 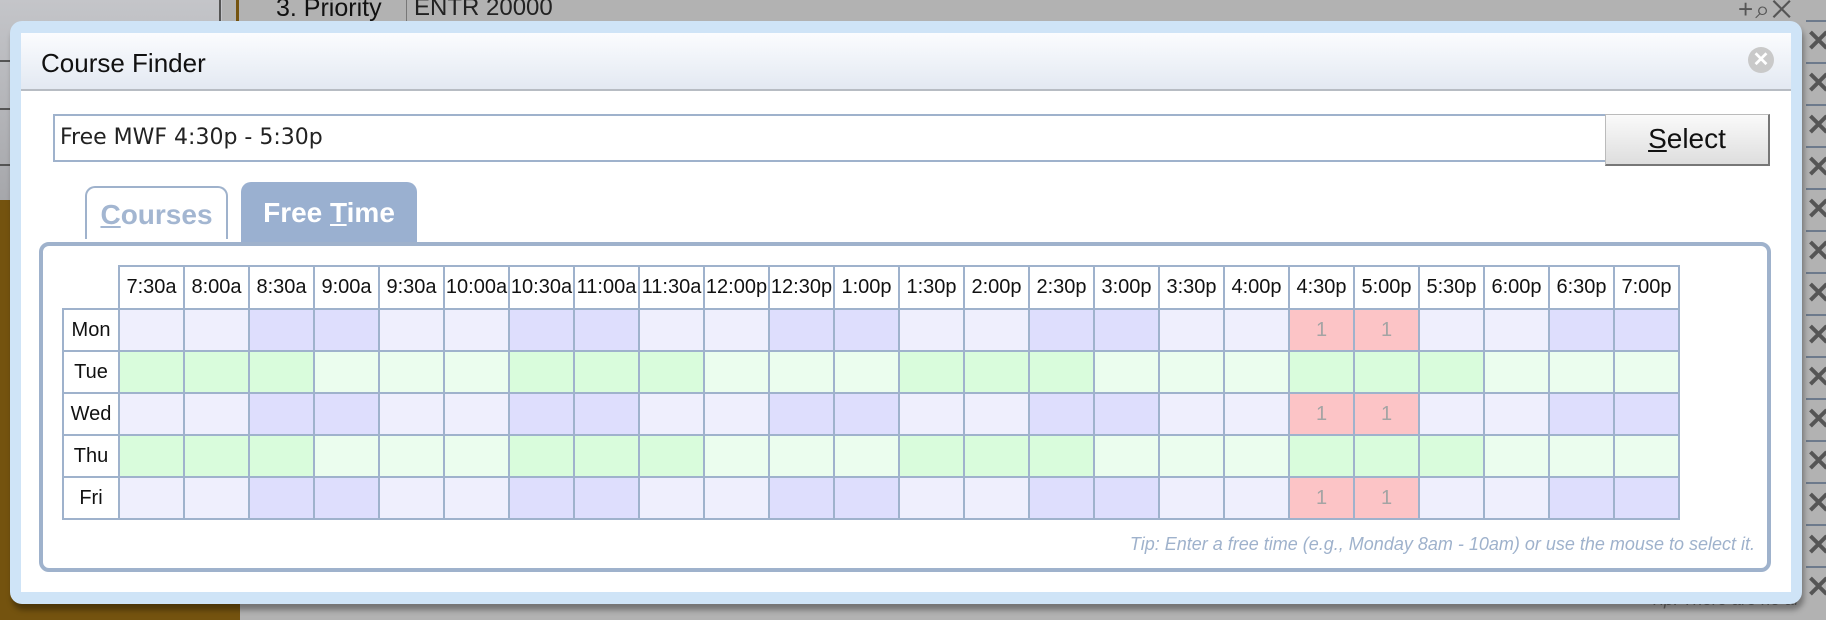 What do you see at coordinates (671, 287) in the screenshot?
I see `time-header: 11:30a` at bounding box center [671, 287].